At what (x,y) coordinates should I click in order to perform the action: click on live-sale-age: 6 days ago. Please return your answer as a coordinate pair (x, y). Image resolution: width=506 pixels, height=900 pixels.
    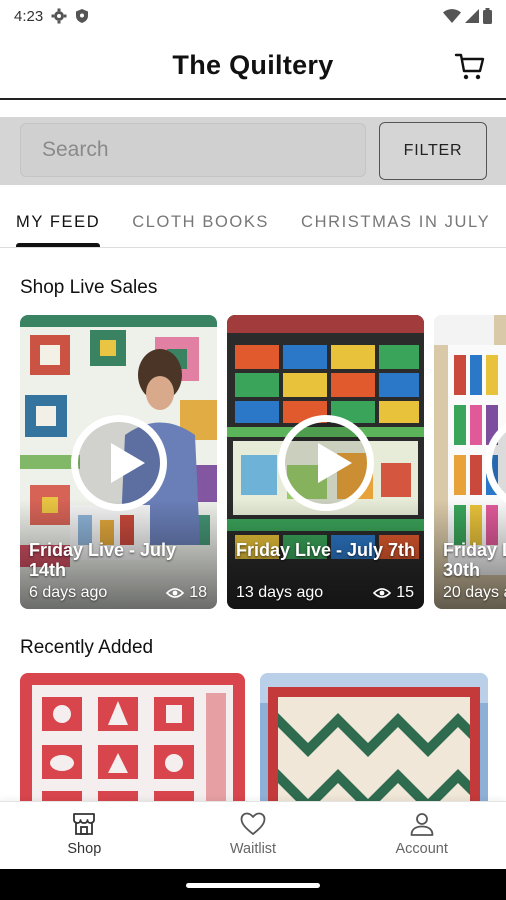
    Looking at the image, I should click on (68, 592).